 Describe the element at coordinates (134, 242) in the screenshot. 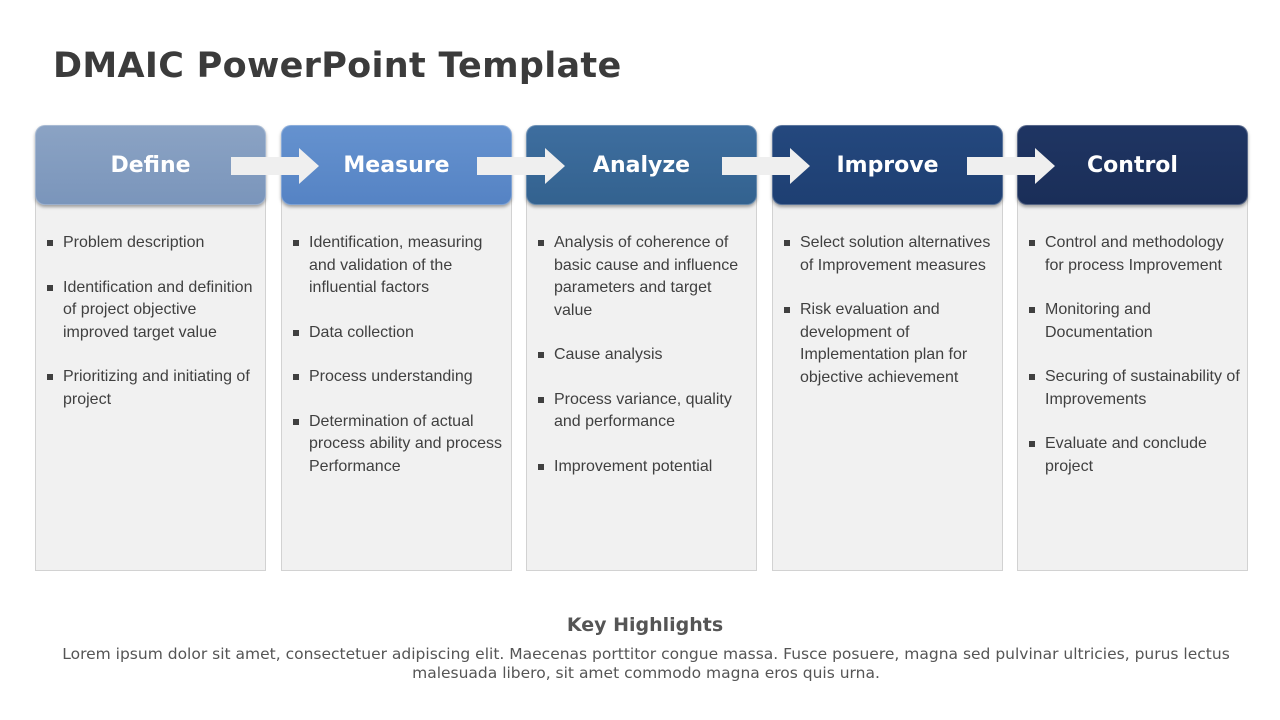

I see `list-item-text: Problem description` at that location.